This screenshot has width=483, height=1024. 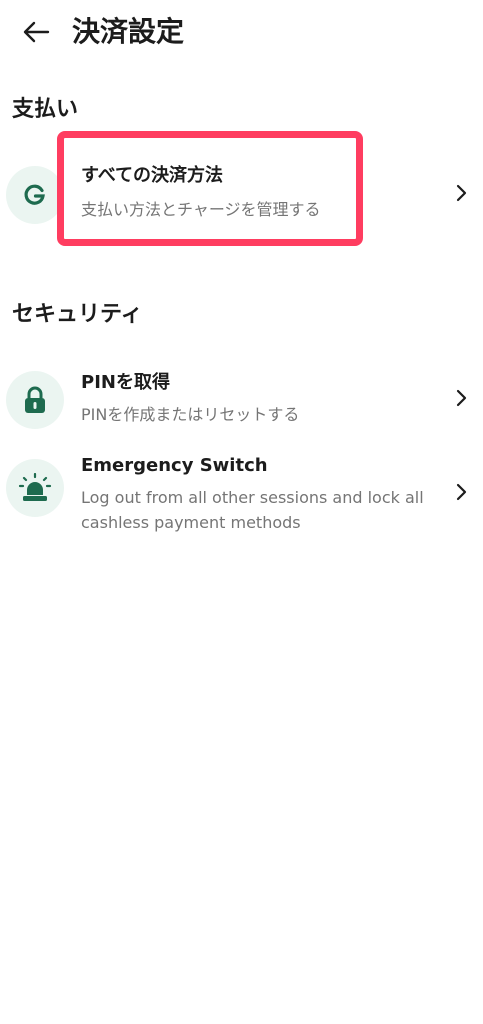 What do you see at coordinates (152, 175) in the screenshot?
I see `item-title: すべての決済方法` at bounding box center [152, 175].